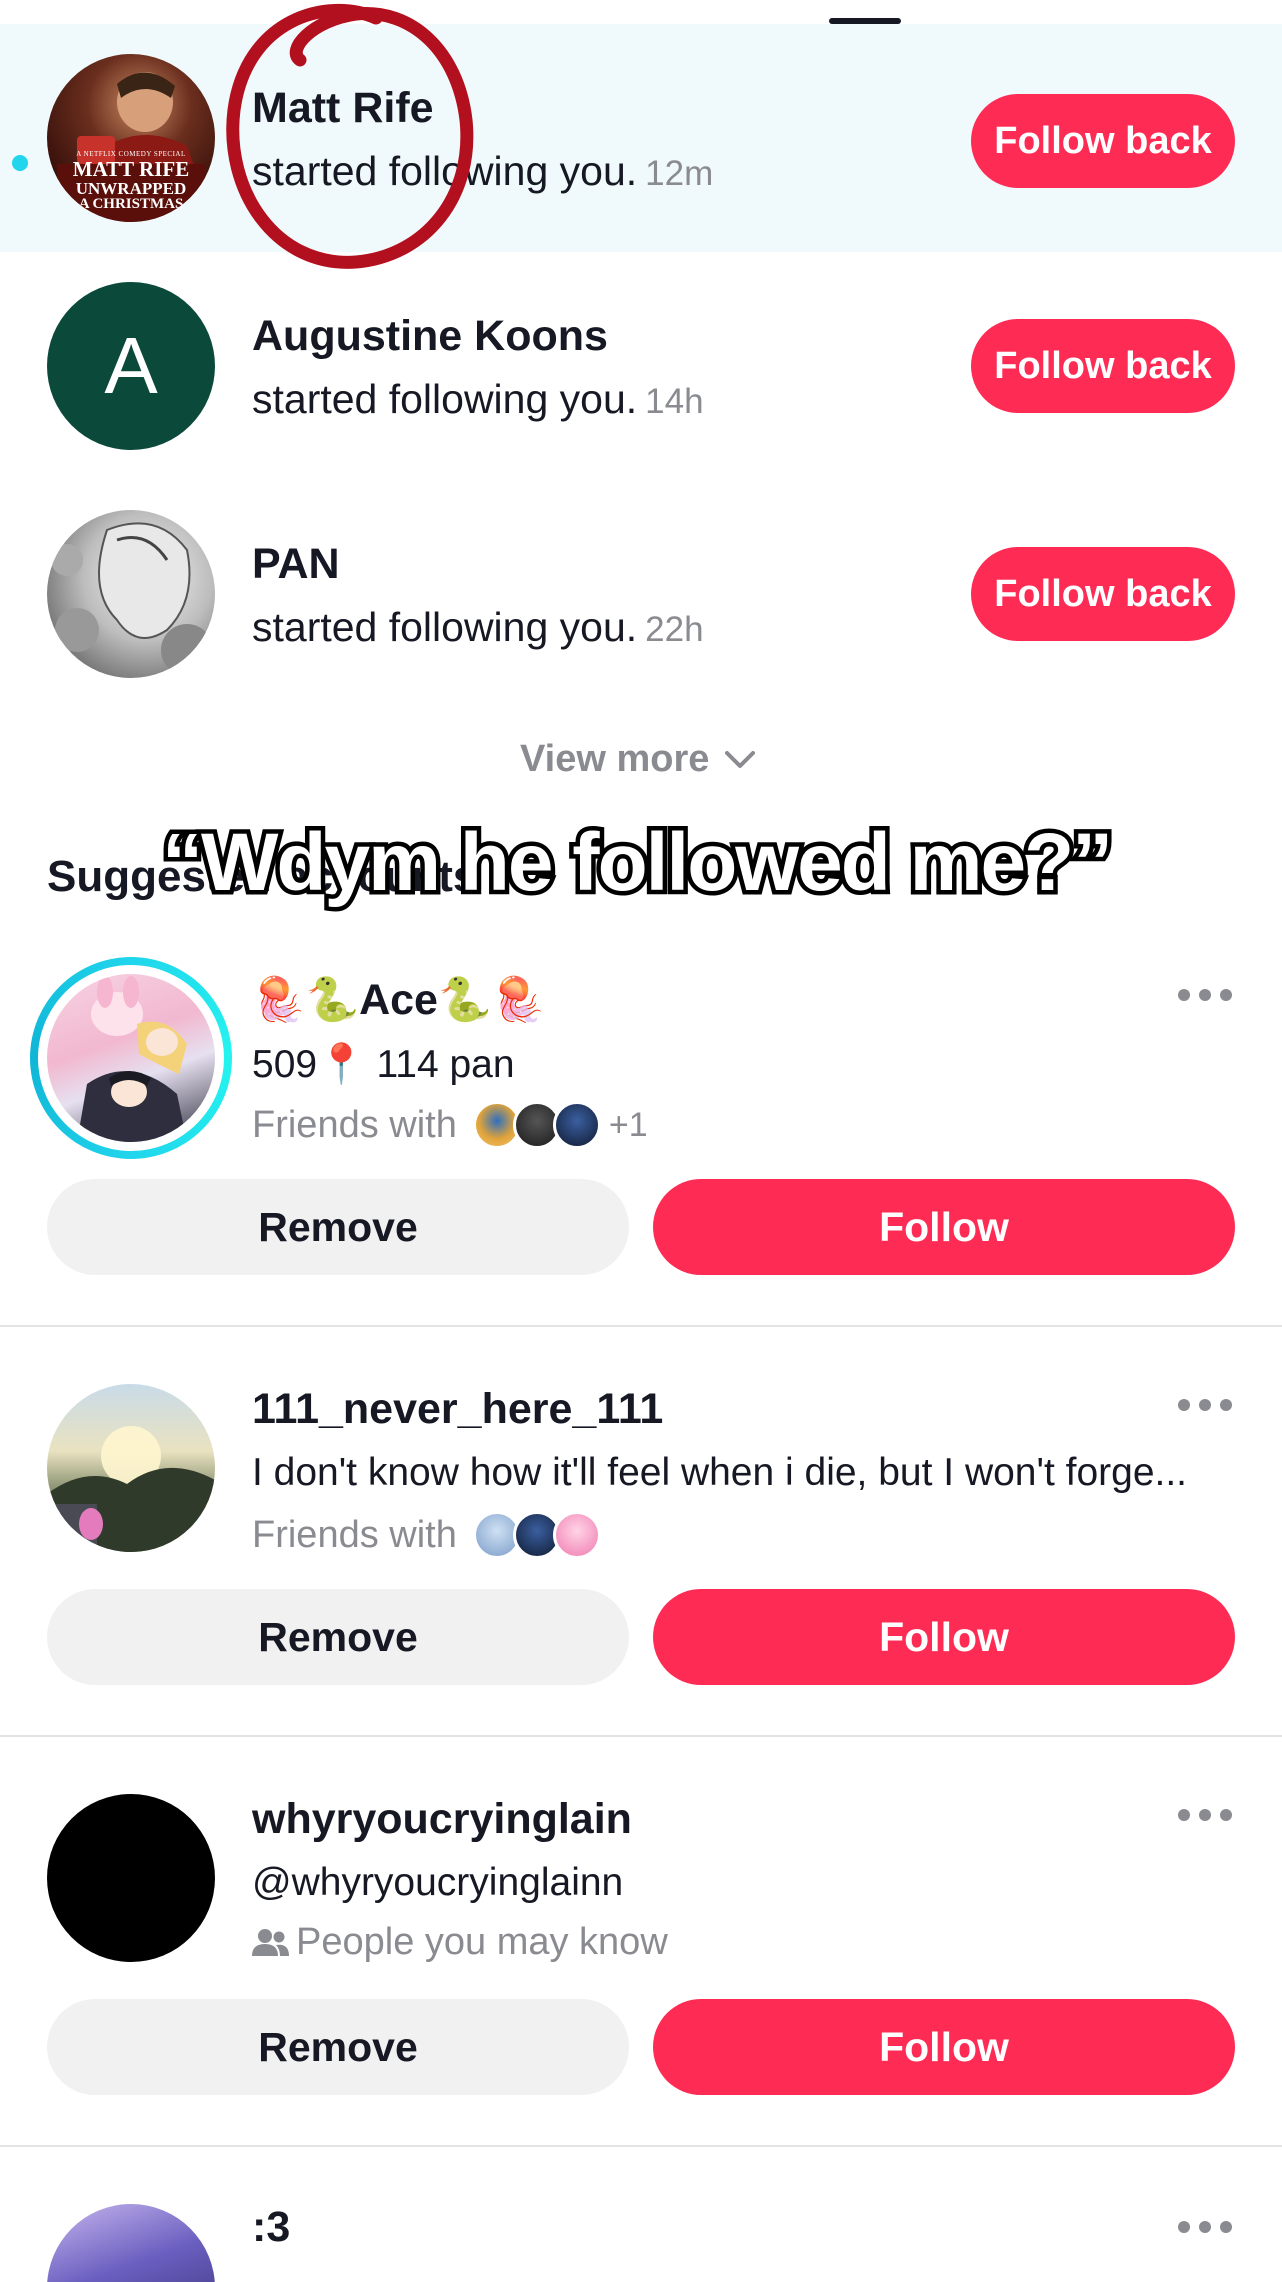 The image size is (1282, 2282). Describe the element at coordinates (740, 759) in the screenshot. I see `chevron-down-icon` at that location.